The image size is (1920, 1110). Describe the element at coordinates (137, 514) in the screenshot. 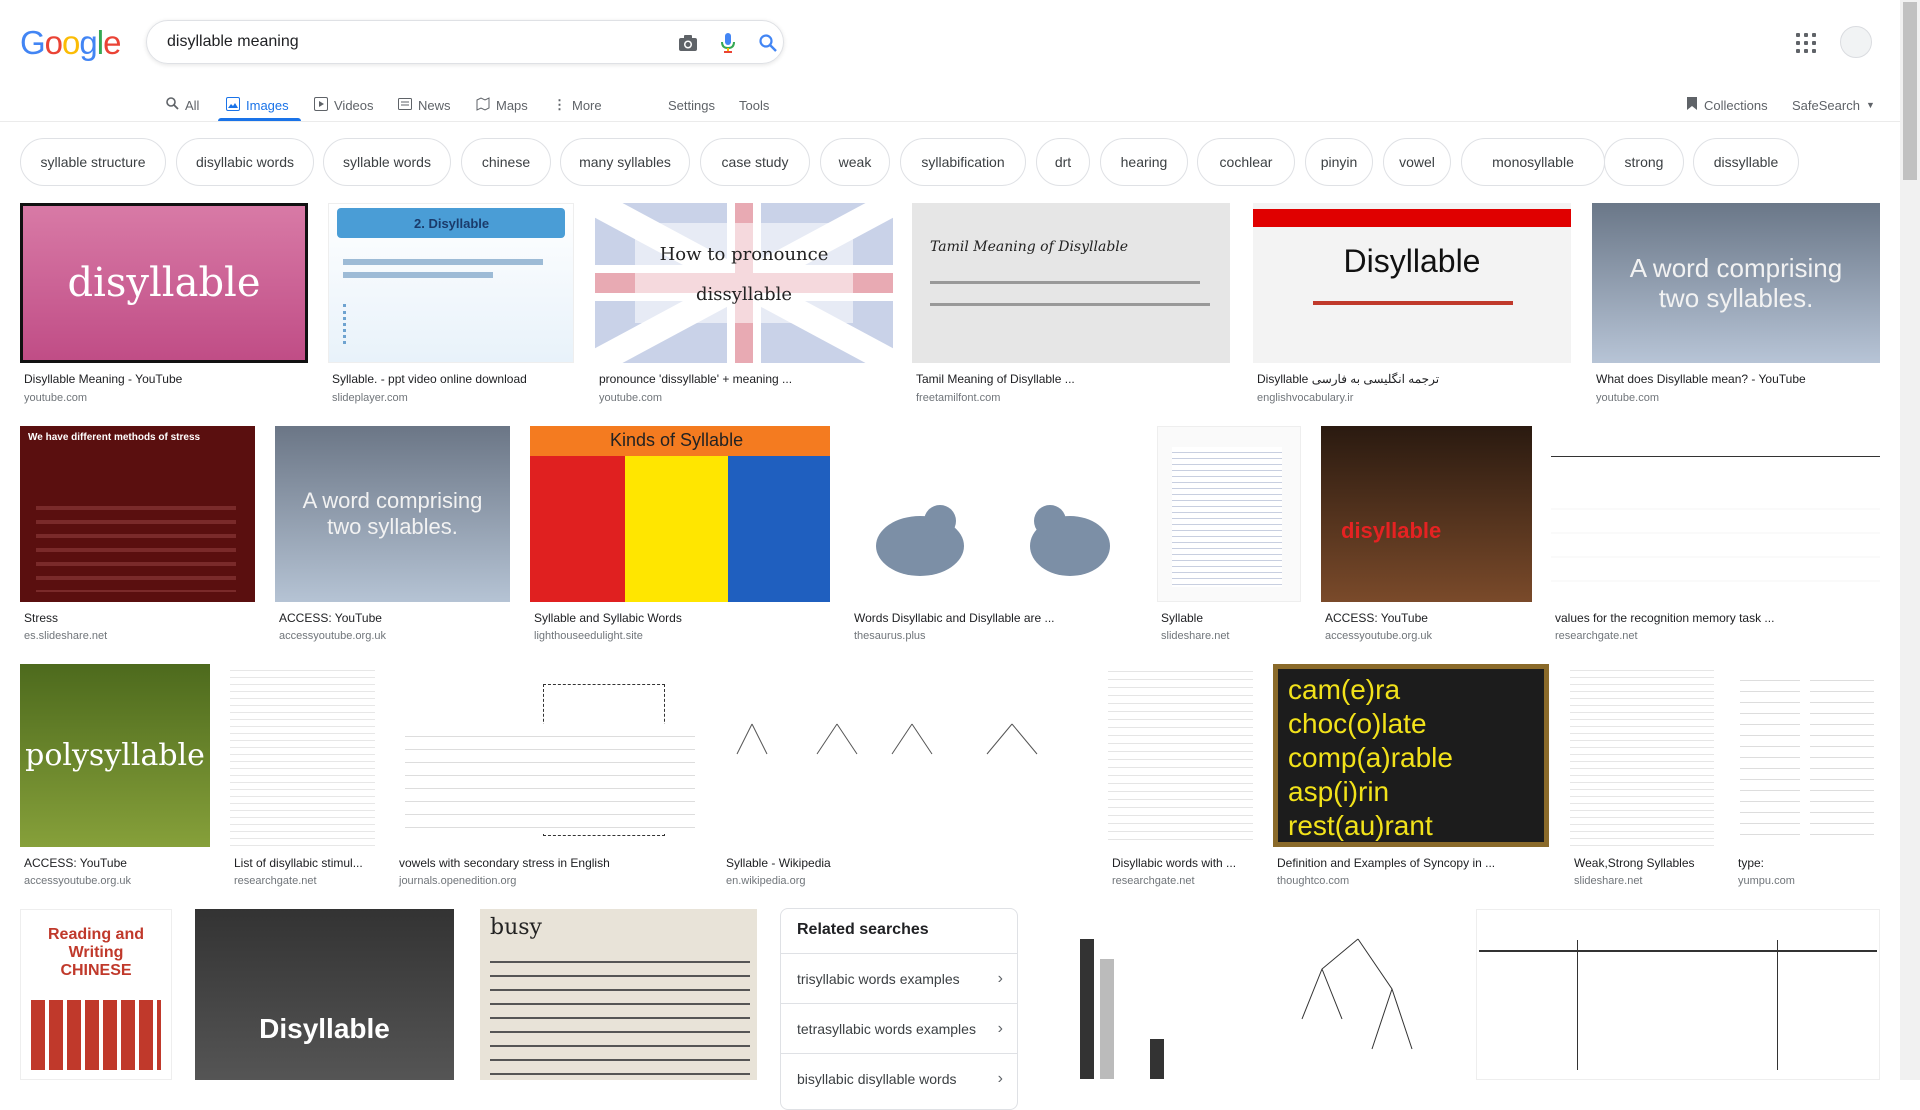

I see `result-thumbnail: We have different methods of stress` at that location.